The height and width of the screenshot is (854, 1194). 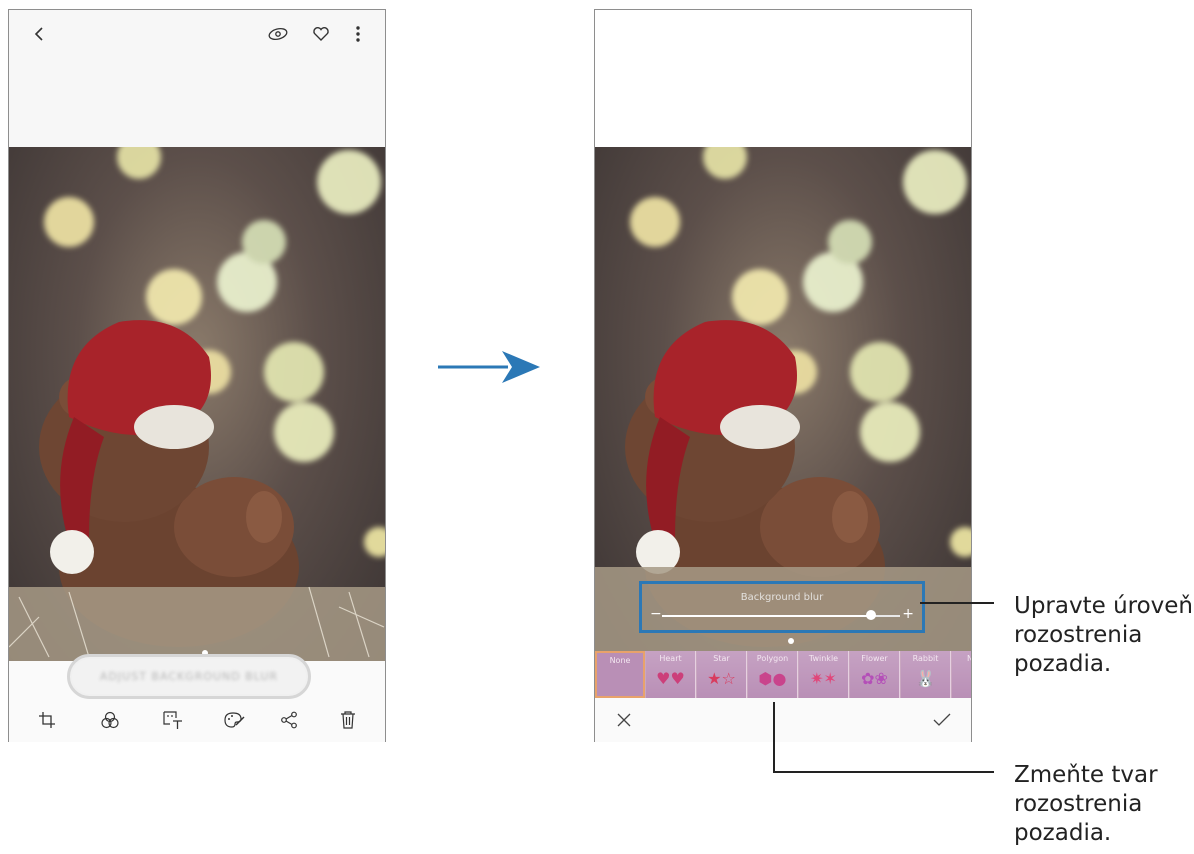 What do you see at coordinates (110, 720) in the screenshot?
I see `filter-icon` at bounding box center [110, 720].